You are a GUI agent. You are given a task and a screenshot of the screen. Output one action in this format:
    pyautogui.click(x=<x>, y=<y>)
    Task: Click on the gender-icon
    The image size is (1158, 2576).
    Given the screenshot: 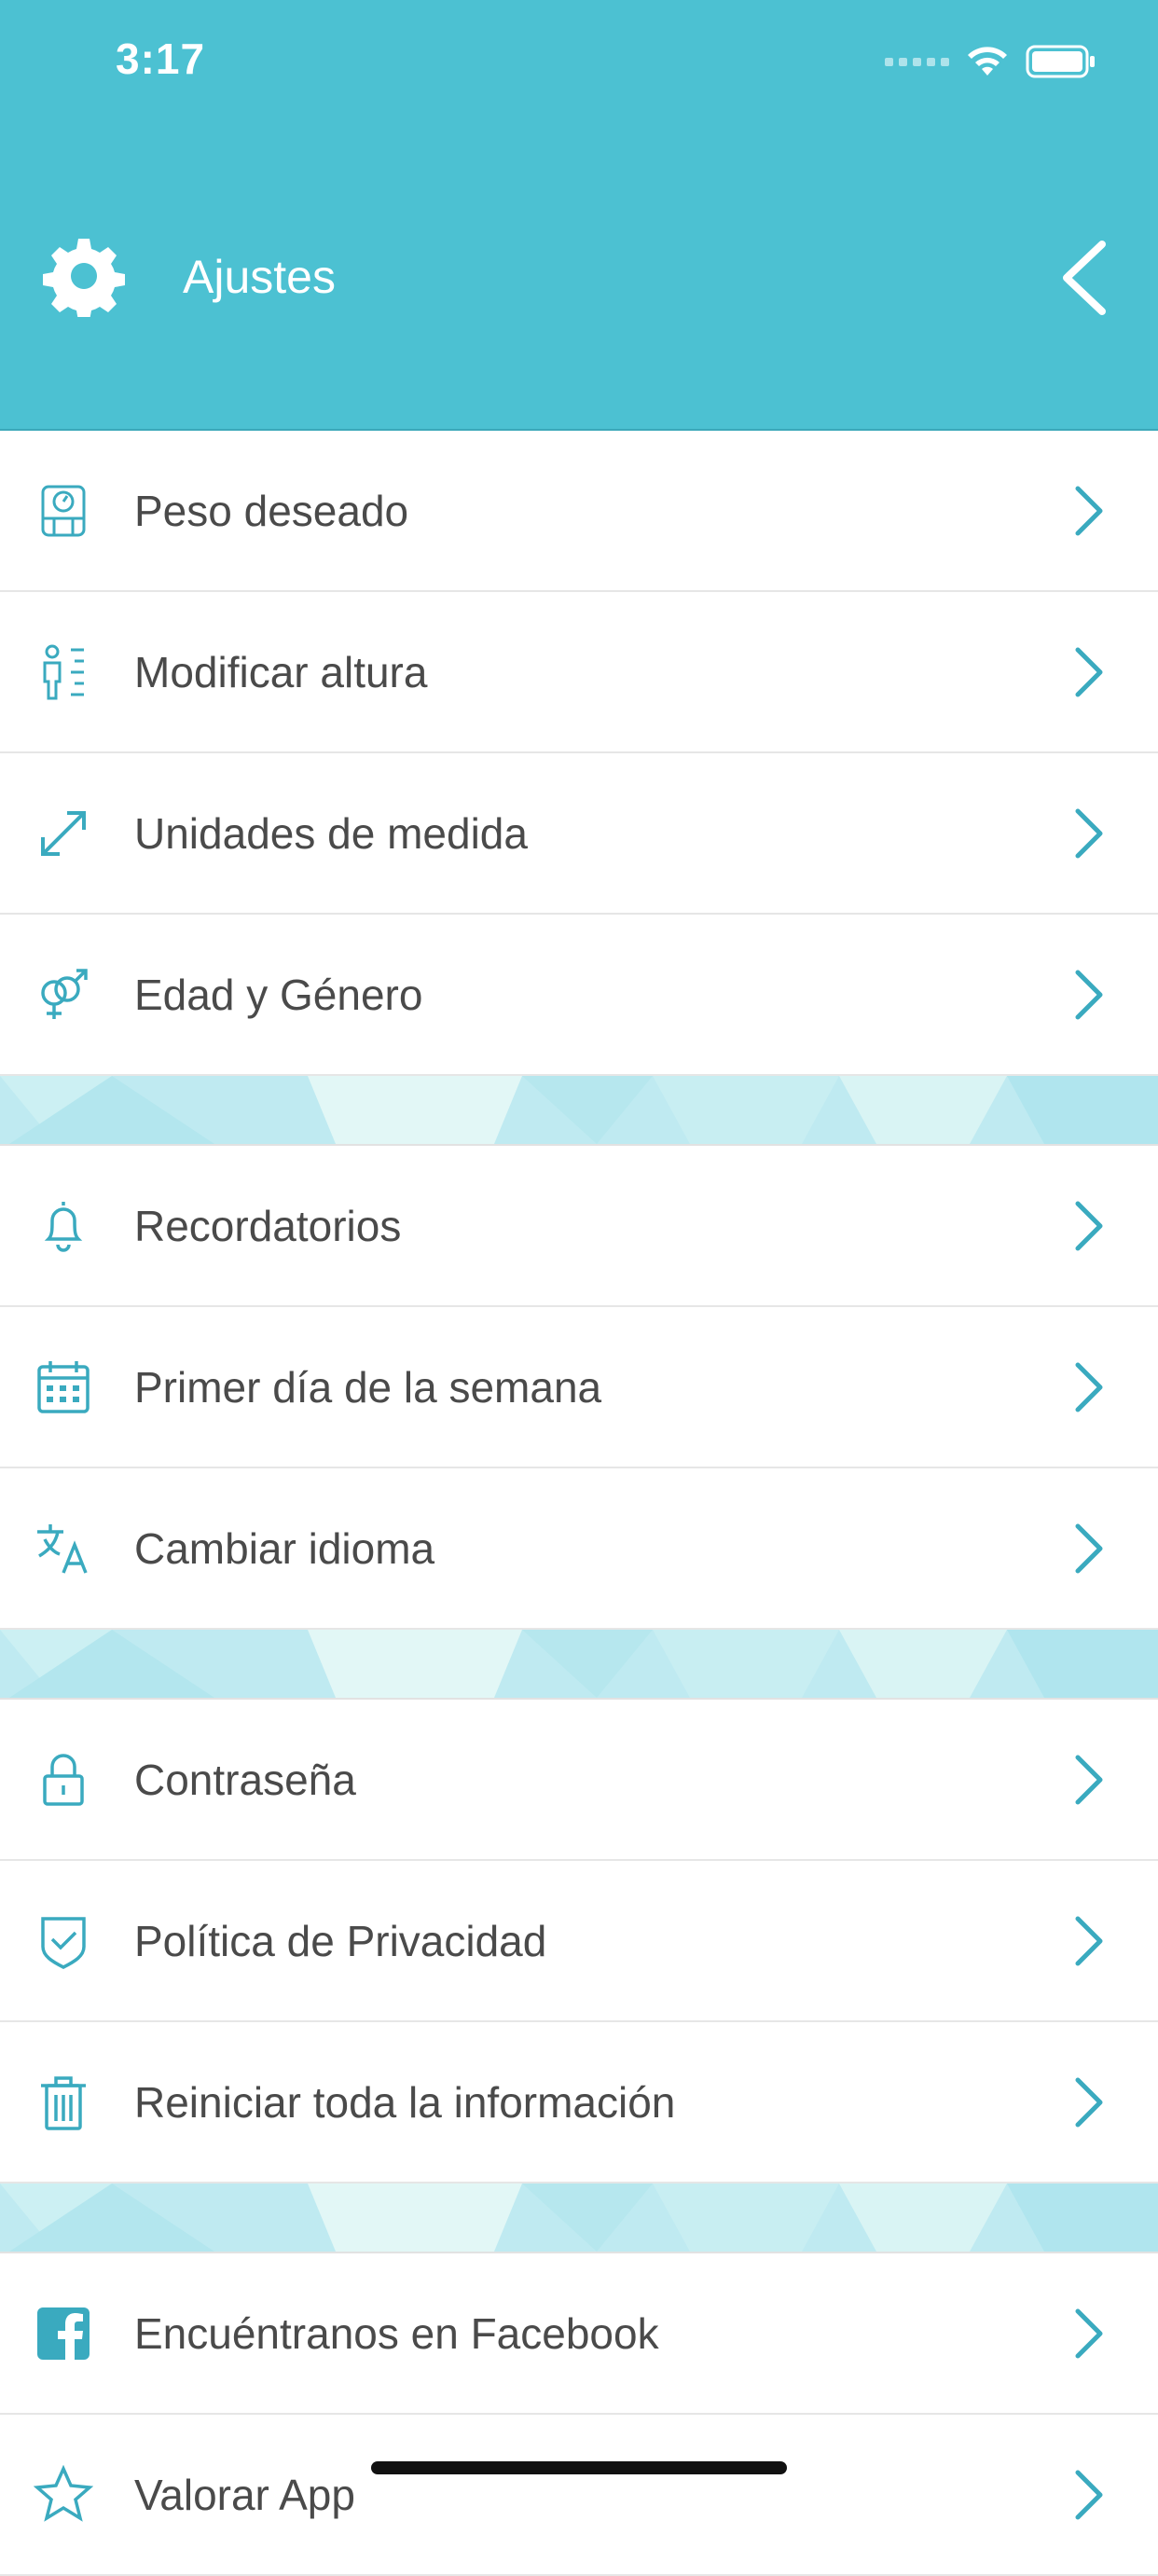 What is the action you would take?
    pyautogui.click(x=65, y=993)
    